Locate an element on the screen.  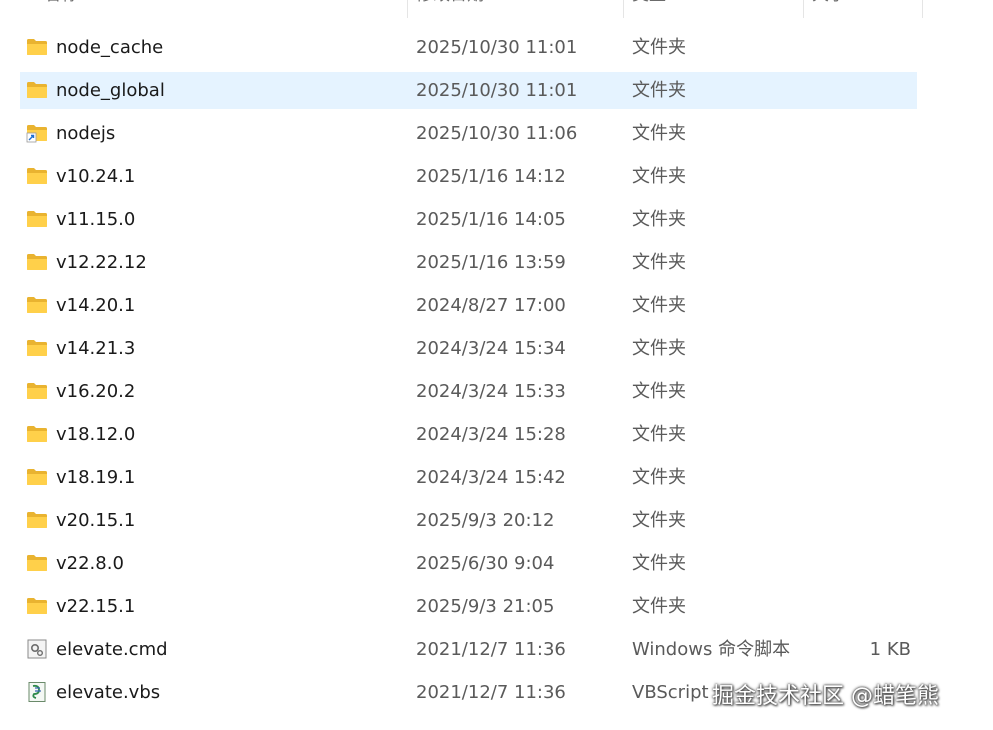
file-name: v14.20.1 is located at coordinates (96, 305).